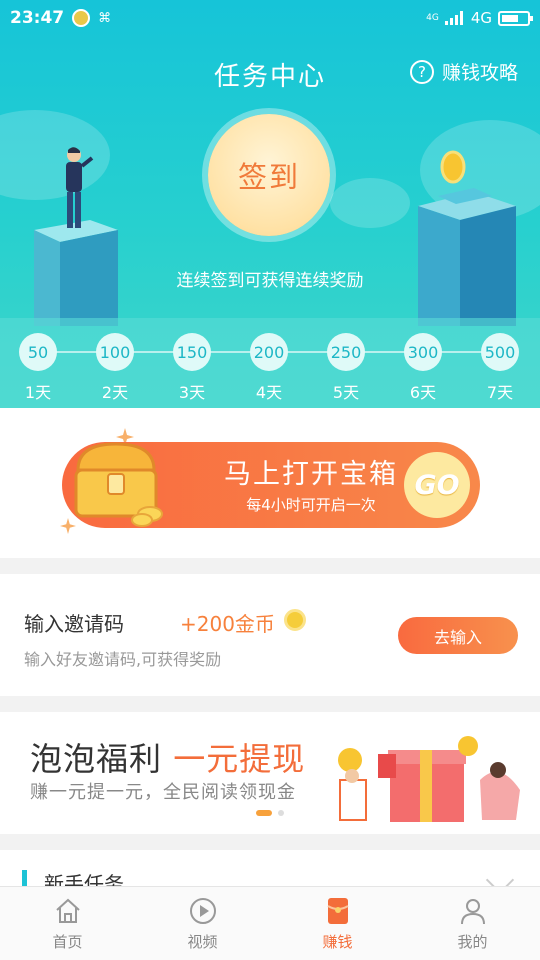  Describe the element at coordinates (500, 352) in the screenshot. I see `day-coin-value: 500` at that location.